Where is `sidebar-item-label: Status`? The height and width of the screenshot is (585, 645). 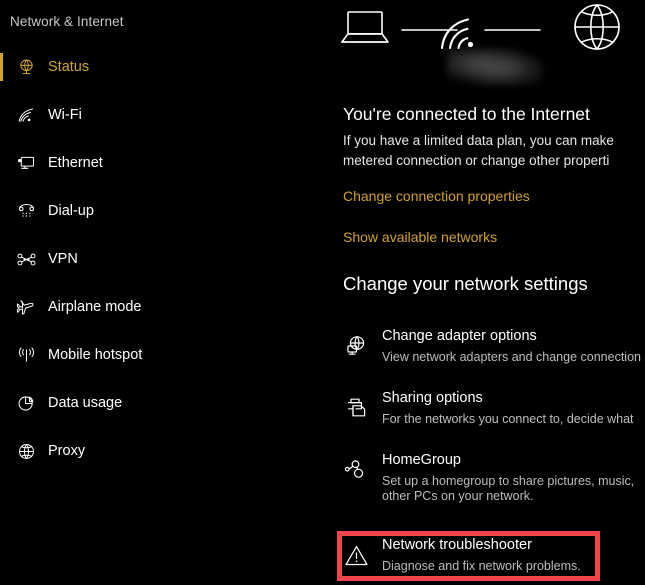 sidebar-item-label: Status is located at coordinates (69, 67).